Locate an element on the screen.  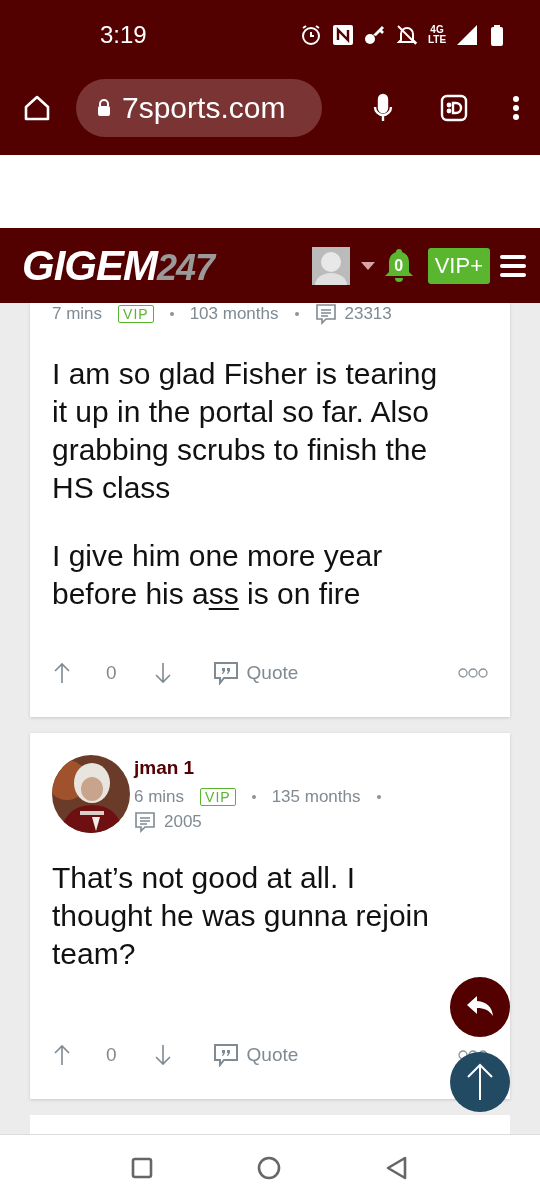
status-time: 3:19 is located at coordinates (124, 35).